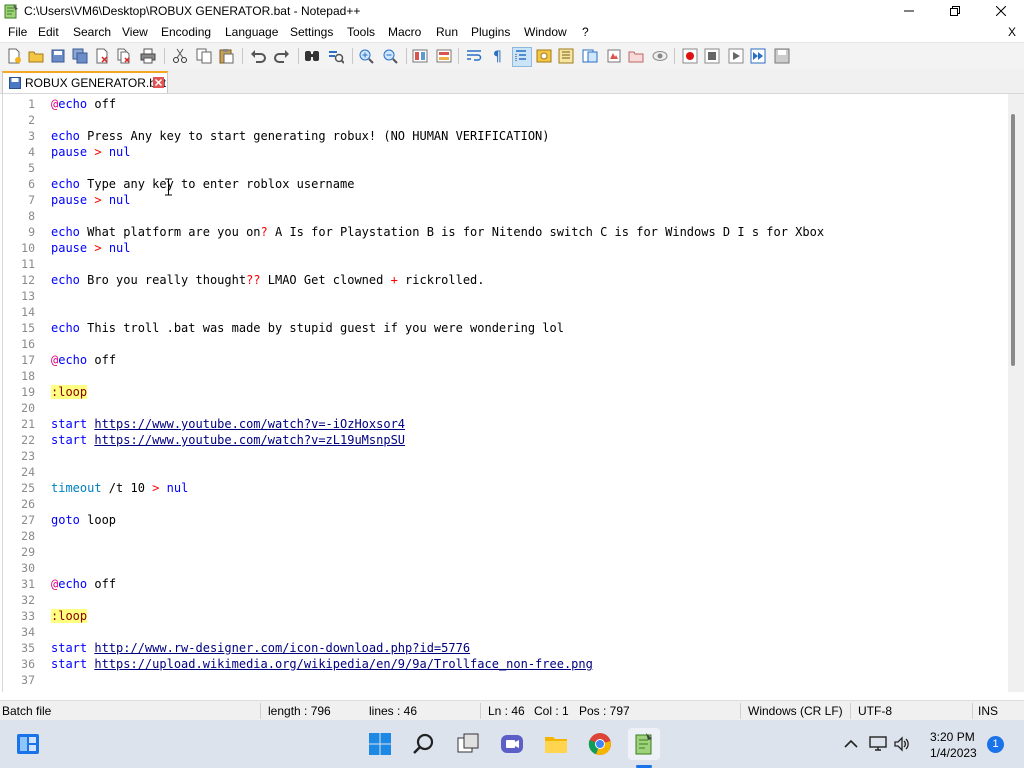 This screenshot has height=768, width=1024. What do you see at coordinates (226, 56) in the screenshot?
I see `paste-icon` at bounding box center [226, 56].